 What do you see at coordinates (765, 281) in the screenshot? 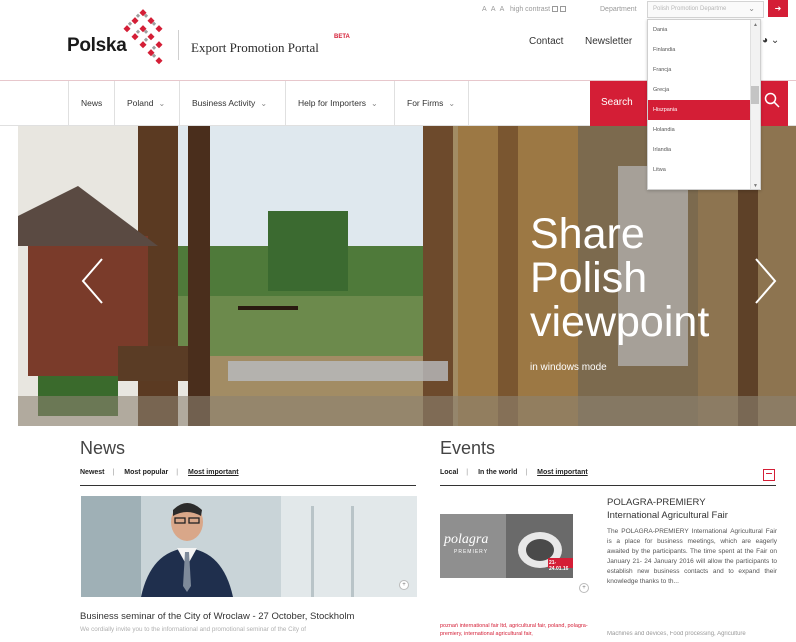
I see `chevron-right-icon` at bounding box center [765, 281].